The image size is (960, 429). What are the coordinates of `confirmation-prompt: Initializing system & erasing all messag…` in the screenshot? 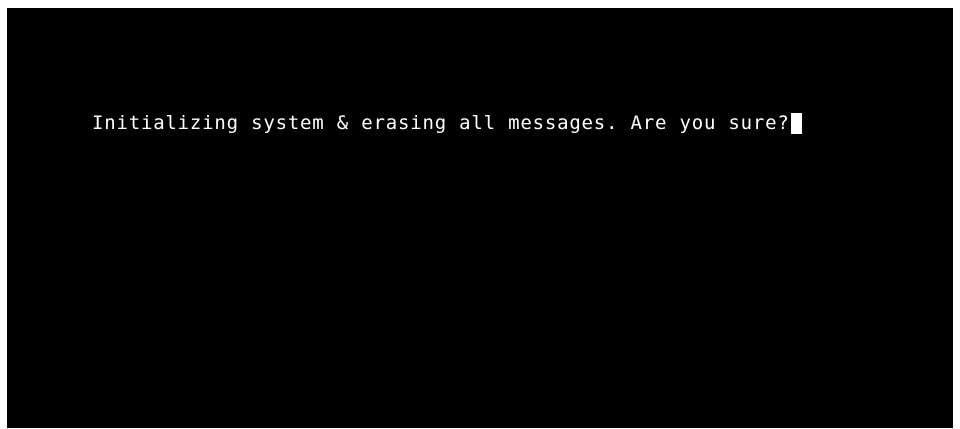 It's located at (447, 123).